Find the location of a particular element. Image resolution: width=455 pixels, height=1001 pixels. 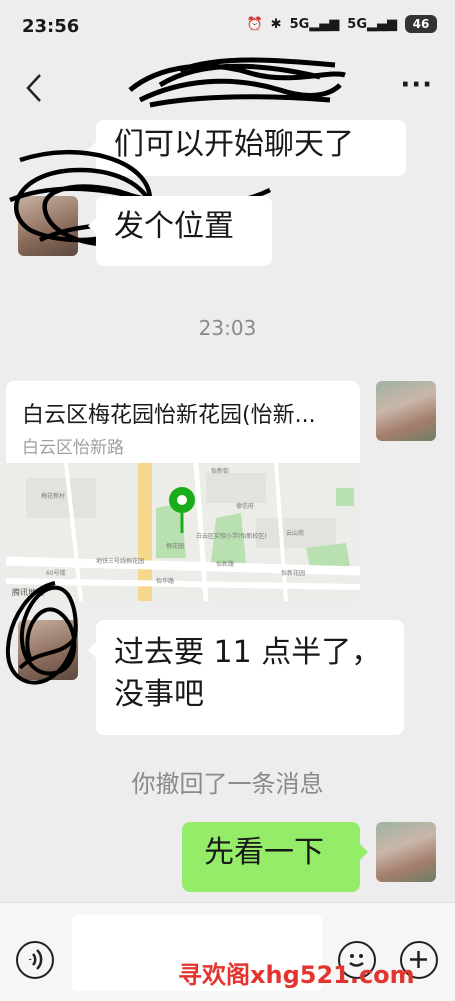

signal-icon-1: 5G▂▄▆ is located at coordinates (314, 24).